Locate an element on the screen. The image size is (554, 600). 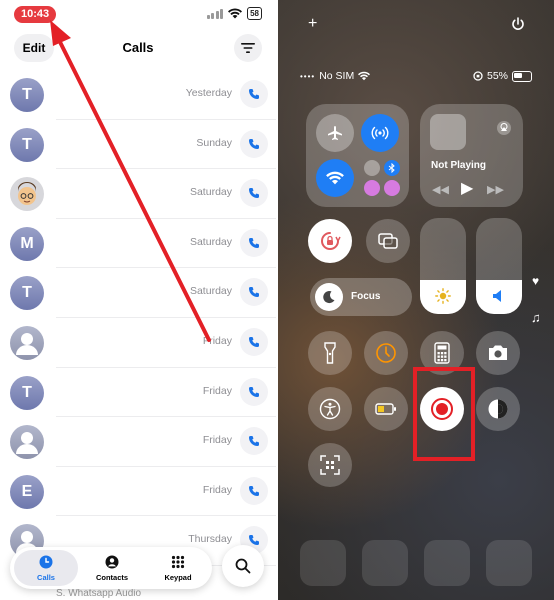
contact-avatar-icon is located at coordinates (27, 342).